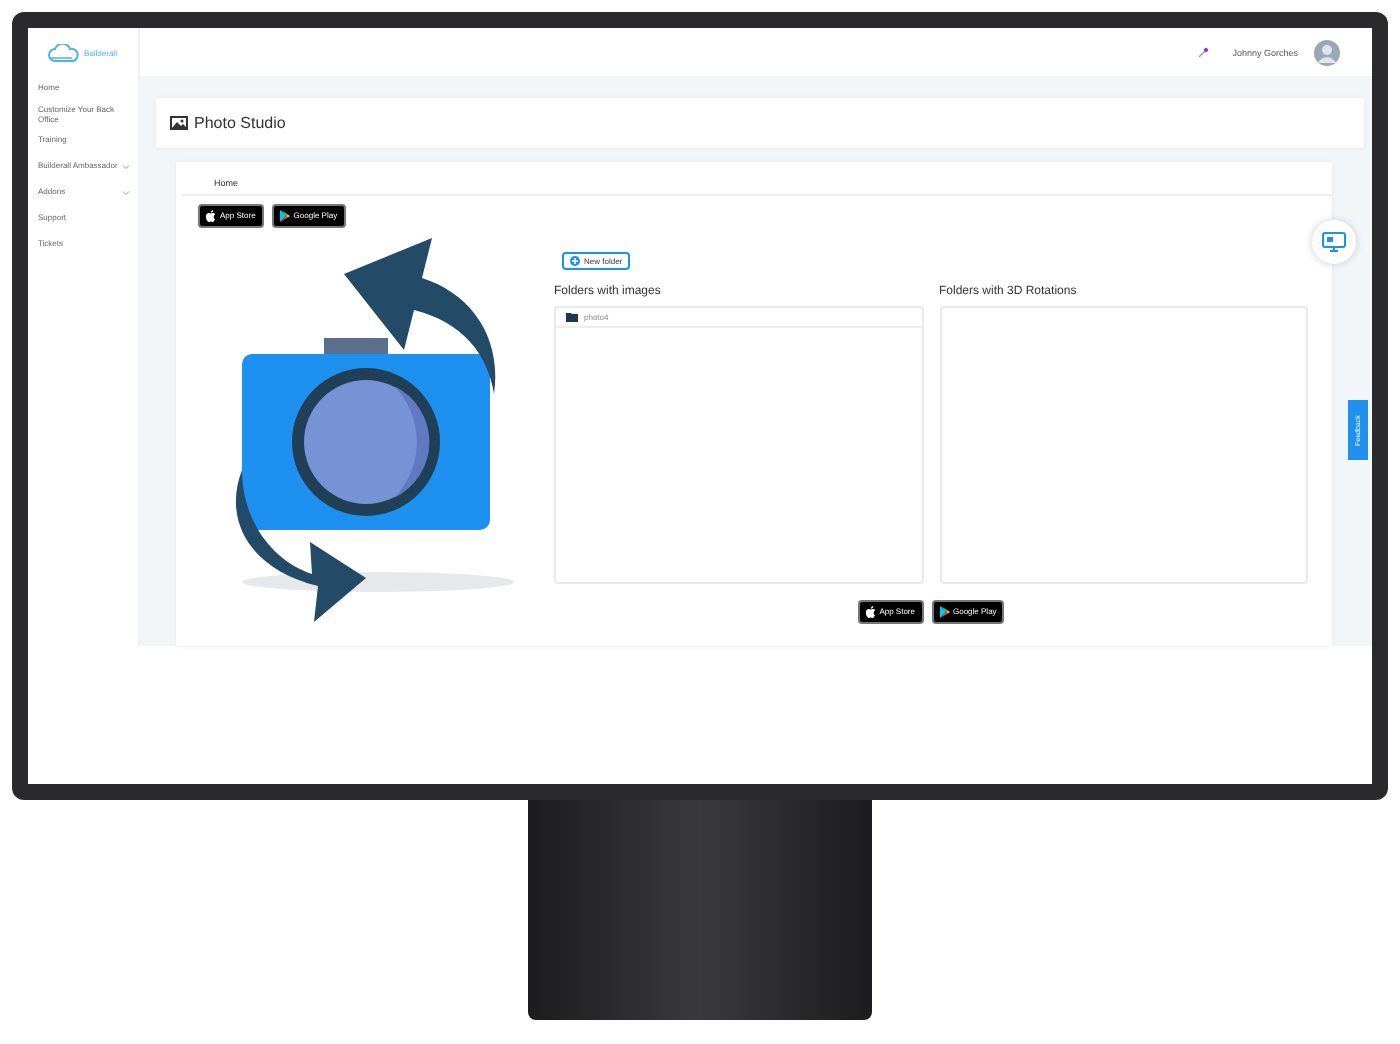 The height and width of the screenshot is (1044, 1400). What do you see at coordinates (179, 123) in the screenshot?
I see `image-icon` at bounding box center [179, 123].